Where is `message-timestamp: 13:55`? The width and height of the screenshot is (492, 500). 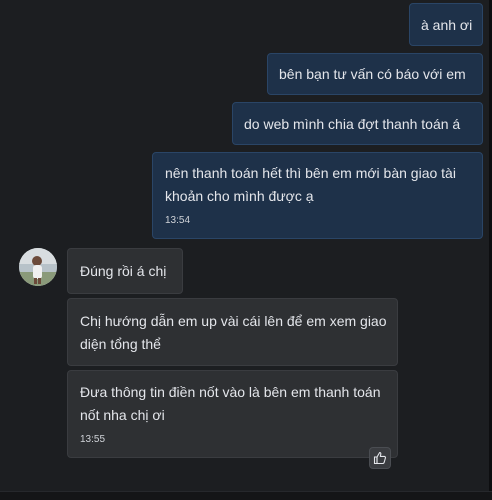
message-timestamp: 13:55 is located at coordinates (93, 439).